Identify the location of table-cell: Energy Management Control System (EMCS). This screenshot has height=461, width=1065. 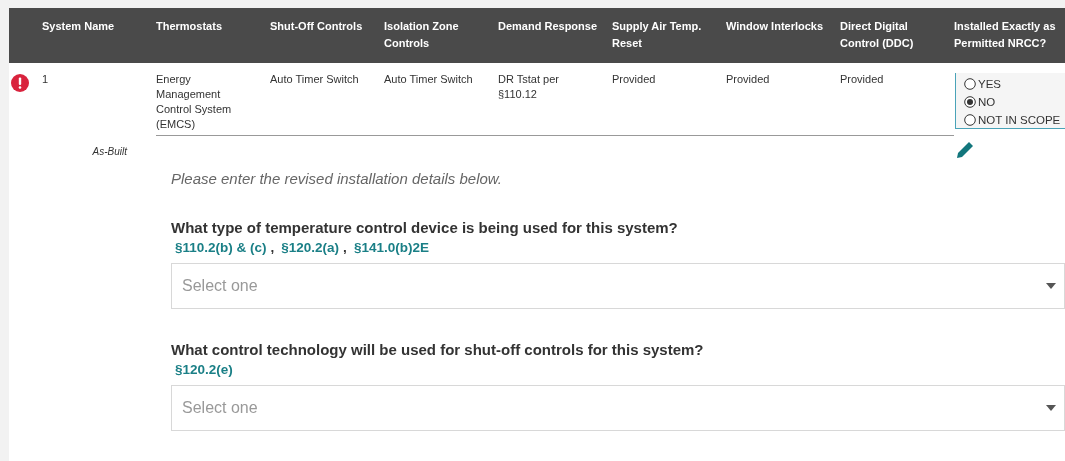
(213, 99).